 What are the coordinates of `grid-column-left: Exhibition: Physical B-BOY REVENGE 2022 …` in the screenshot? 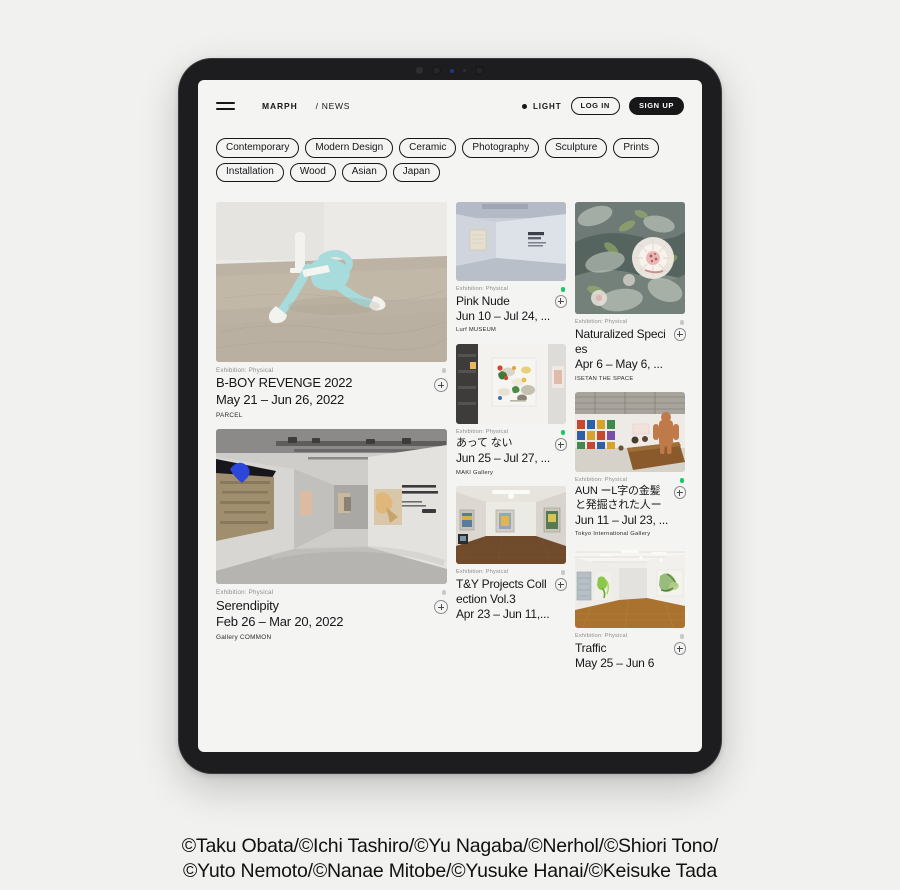 It's located at (332, 427).